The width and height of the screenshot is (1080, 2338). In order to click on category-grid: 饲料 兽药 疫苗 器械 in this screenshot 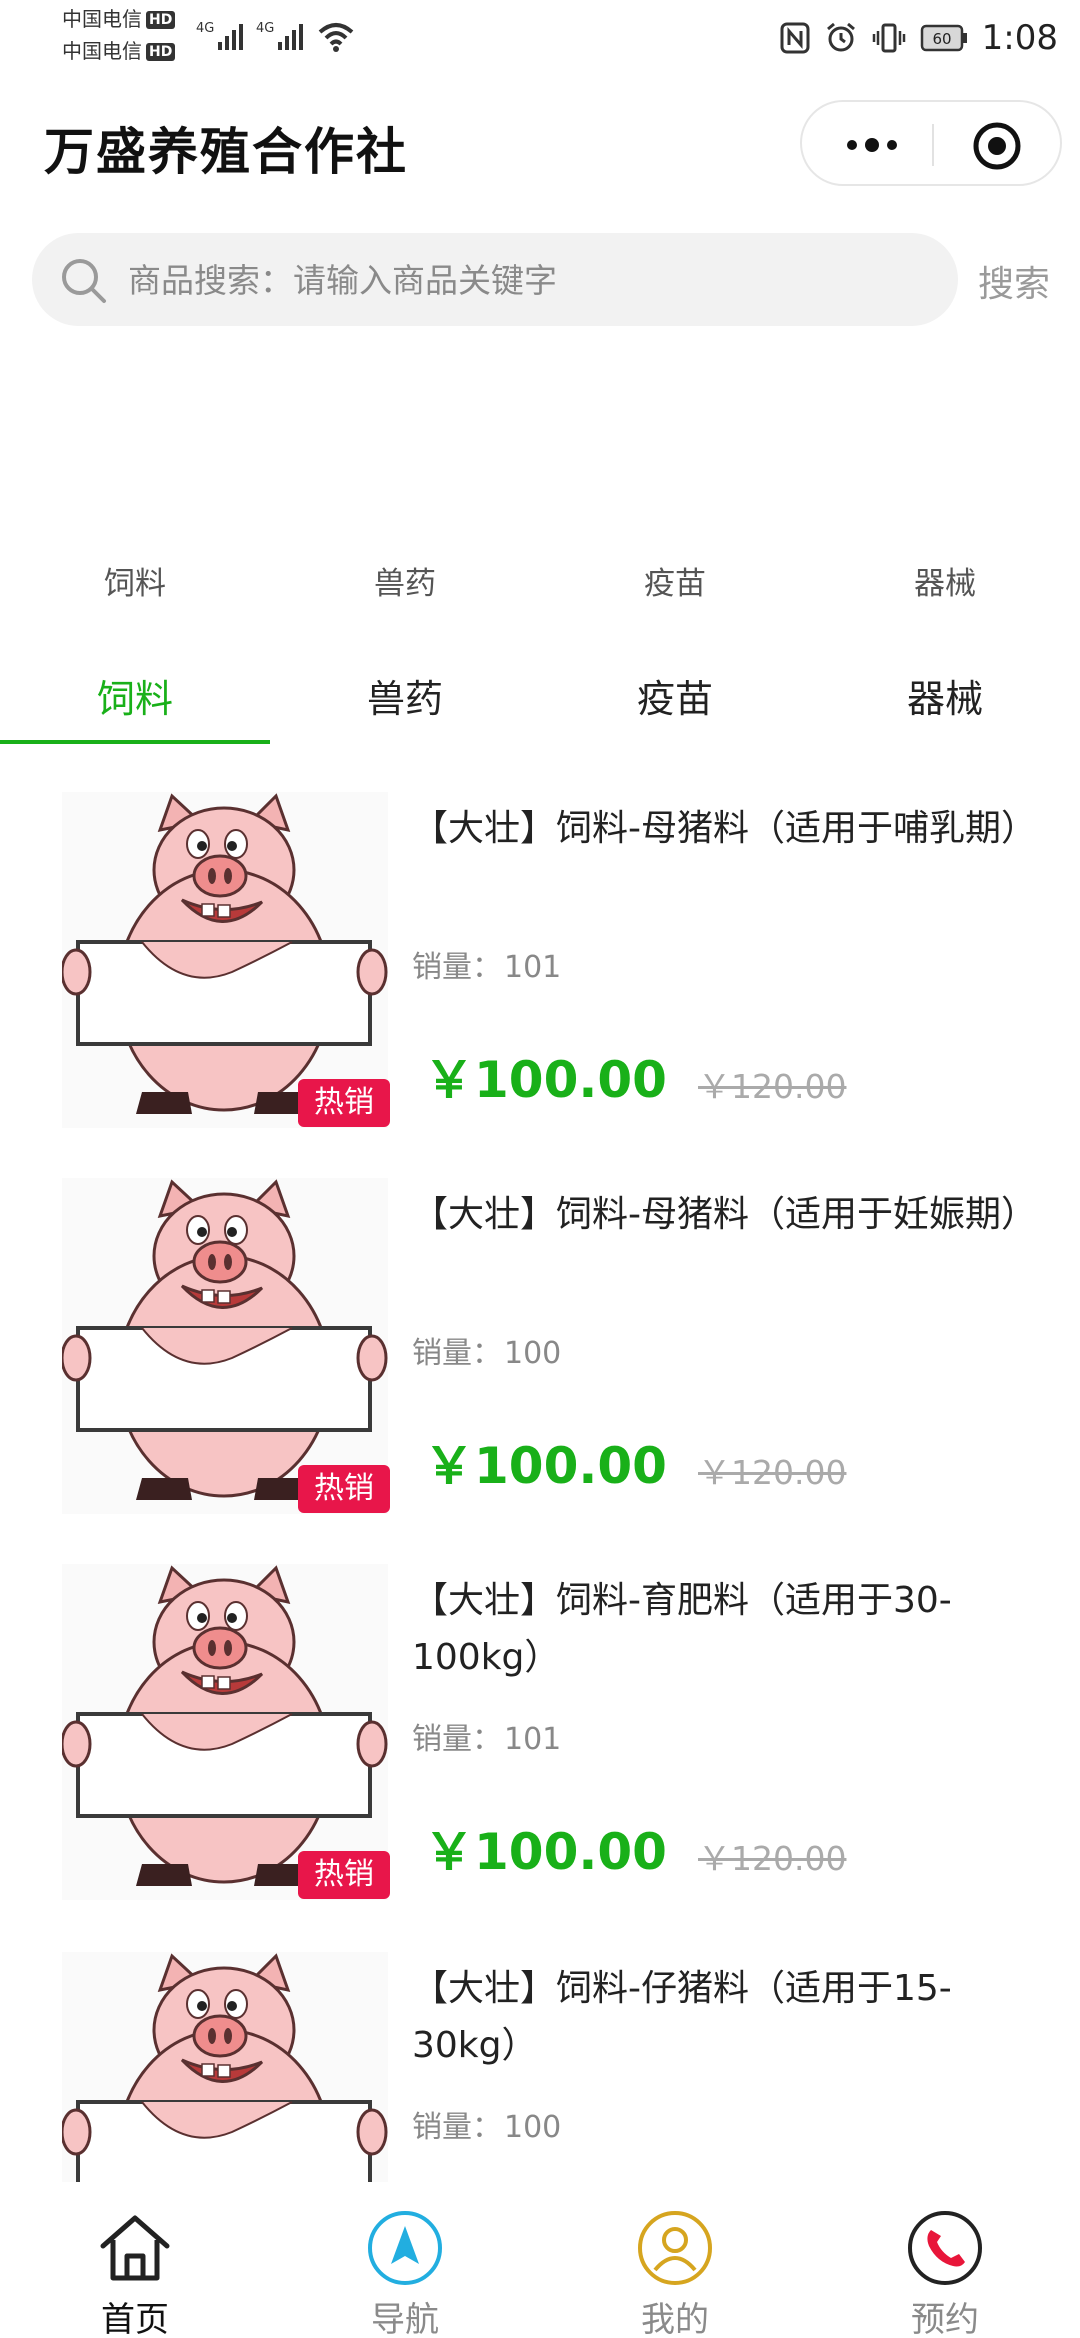, I will do `click(540, 580)`.